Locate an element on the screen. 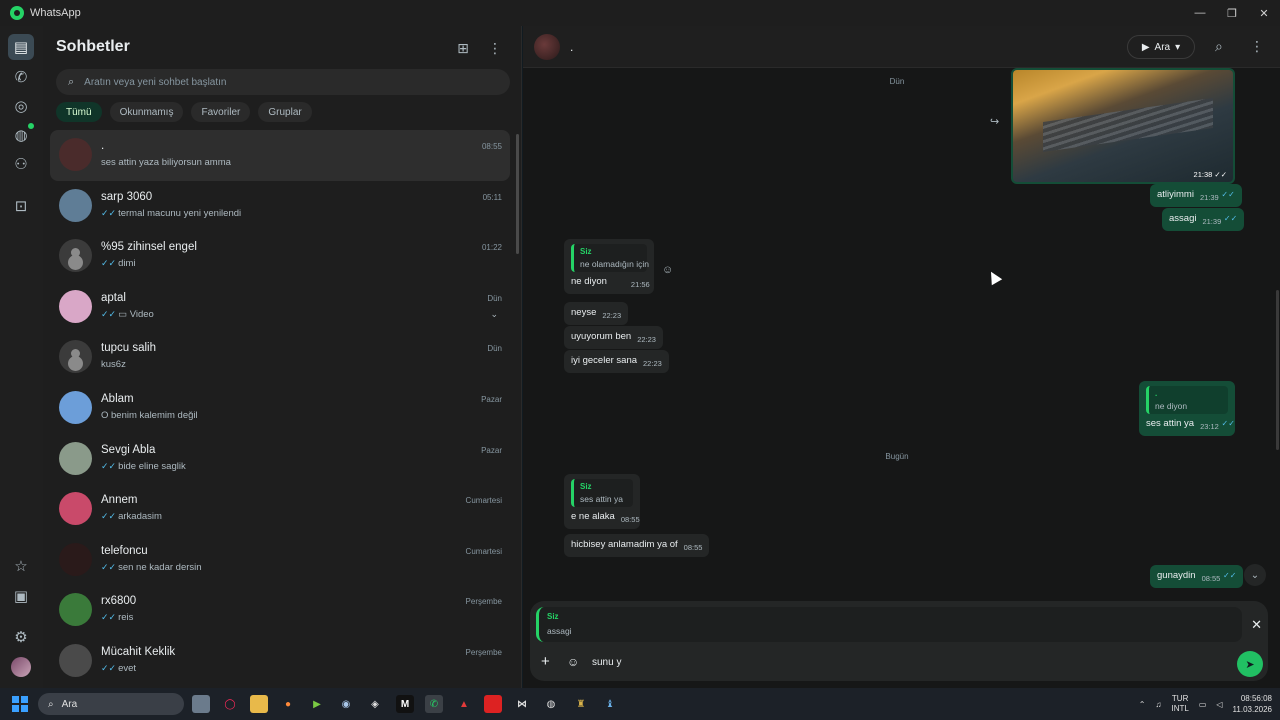  language-indicator: TUR INTL is located at coordinates (1179, 704).